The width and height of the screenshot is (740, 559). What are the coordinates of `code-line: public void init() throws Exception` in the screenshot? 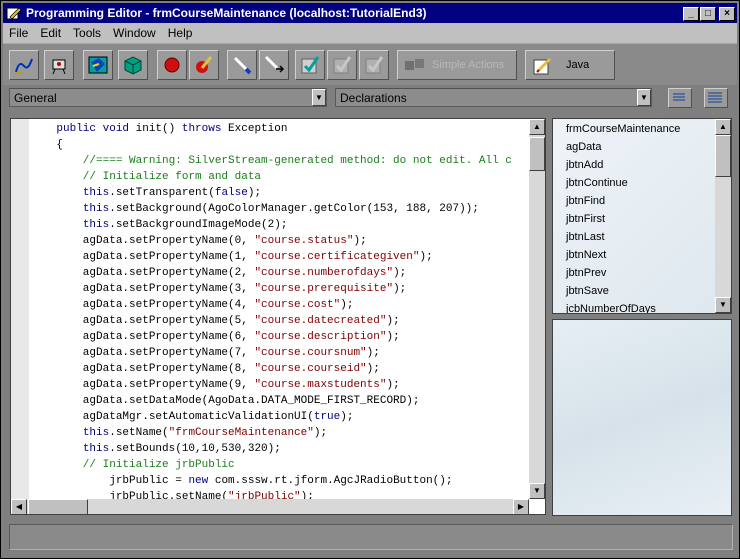 It's located at (280, 129).